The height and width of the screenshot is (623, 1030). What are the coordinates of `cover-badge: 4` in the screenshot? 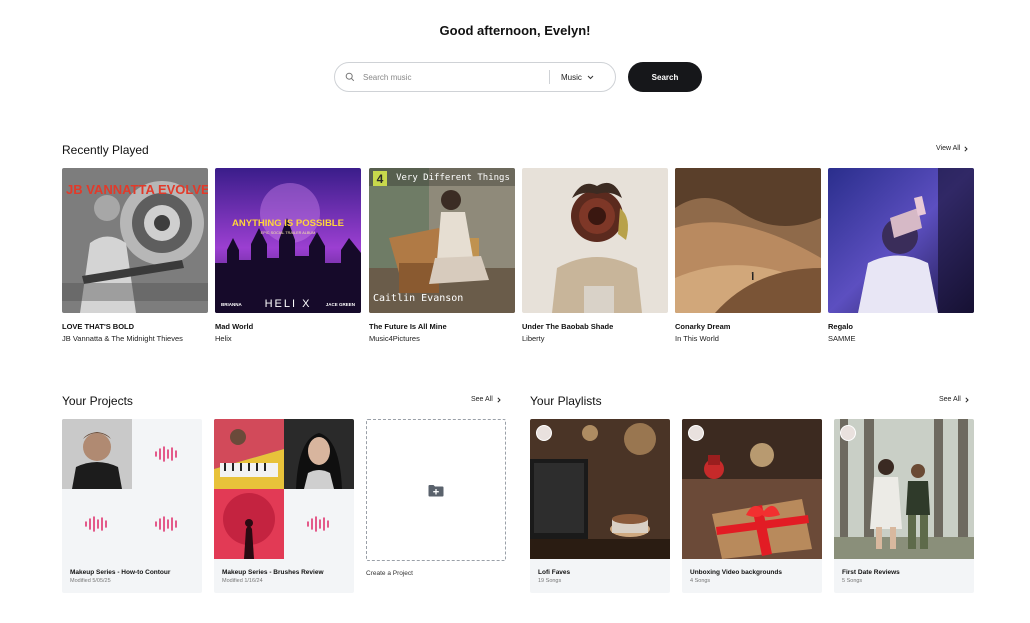 It's located at (380, 179).